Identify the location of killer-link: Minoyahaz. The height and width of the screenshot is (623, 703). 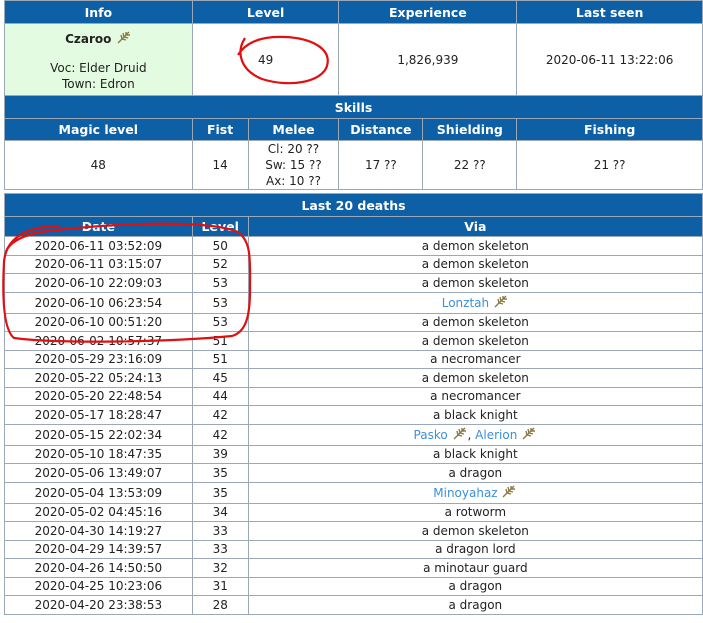
(465, 493).